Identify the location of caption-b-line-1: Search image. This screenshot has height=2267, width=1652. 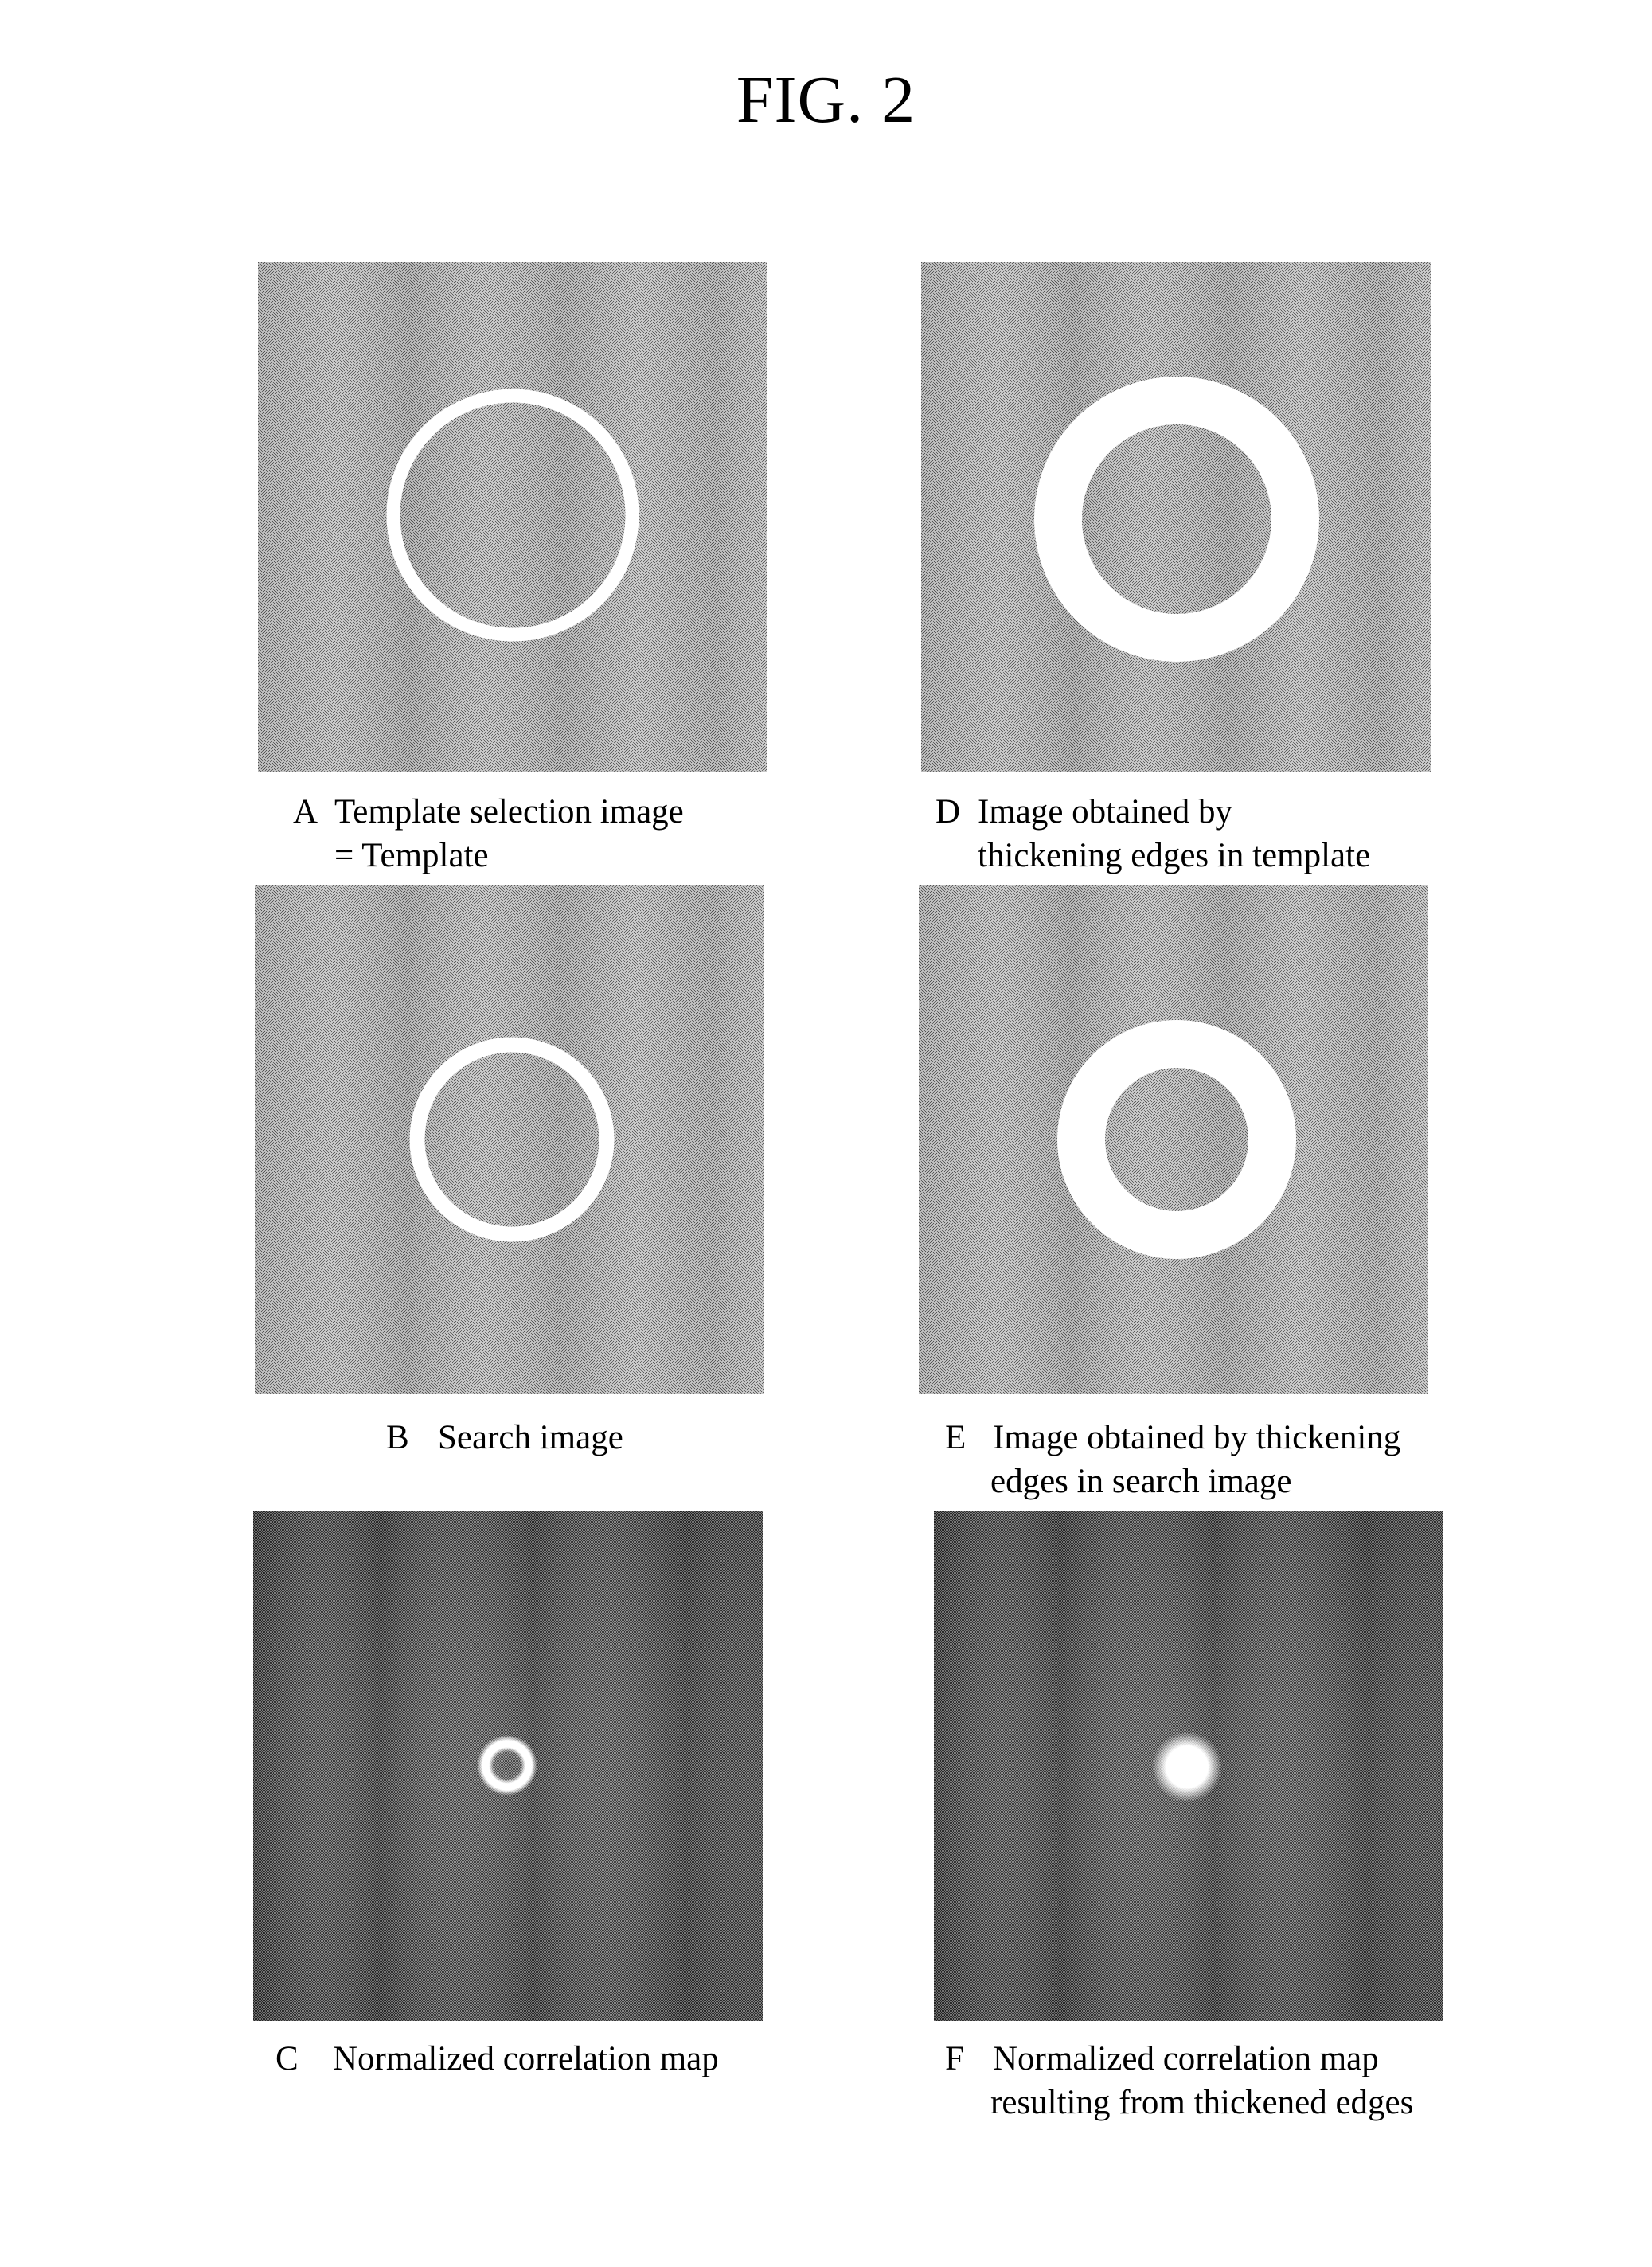
(530, 1437).